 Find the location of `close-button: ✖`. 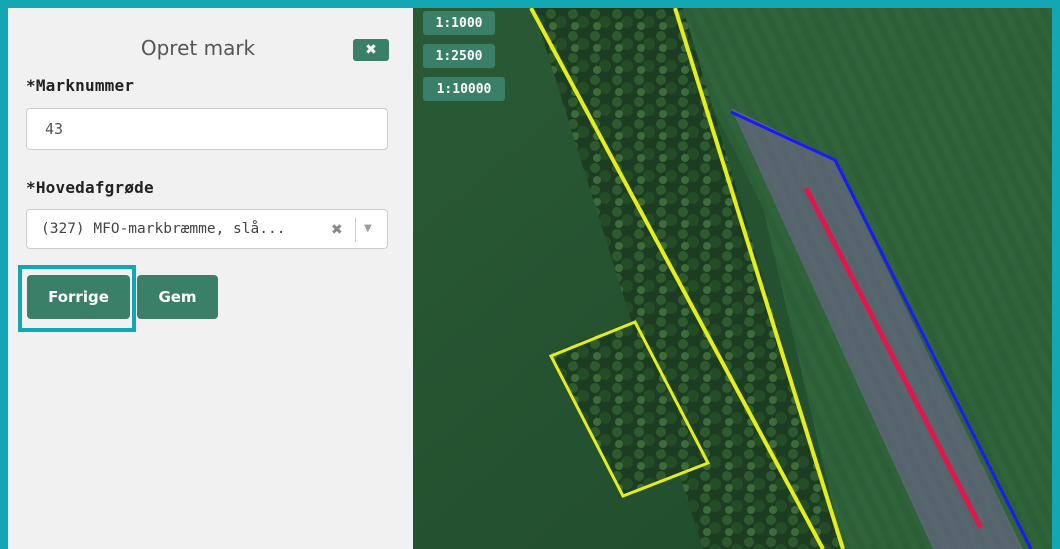

close-button: ✖ is located at coordinates (371, 50).